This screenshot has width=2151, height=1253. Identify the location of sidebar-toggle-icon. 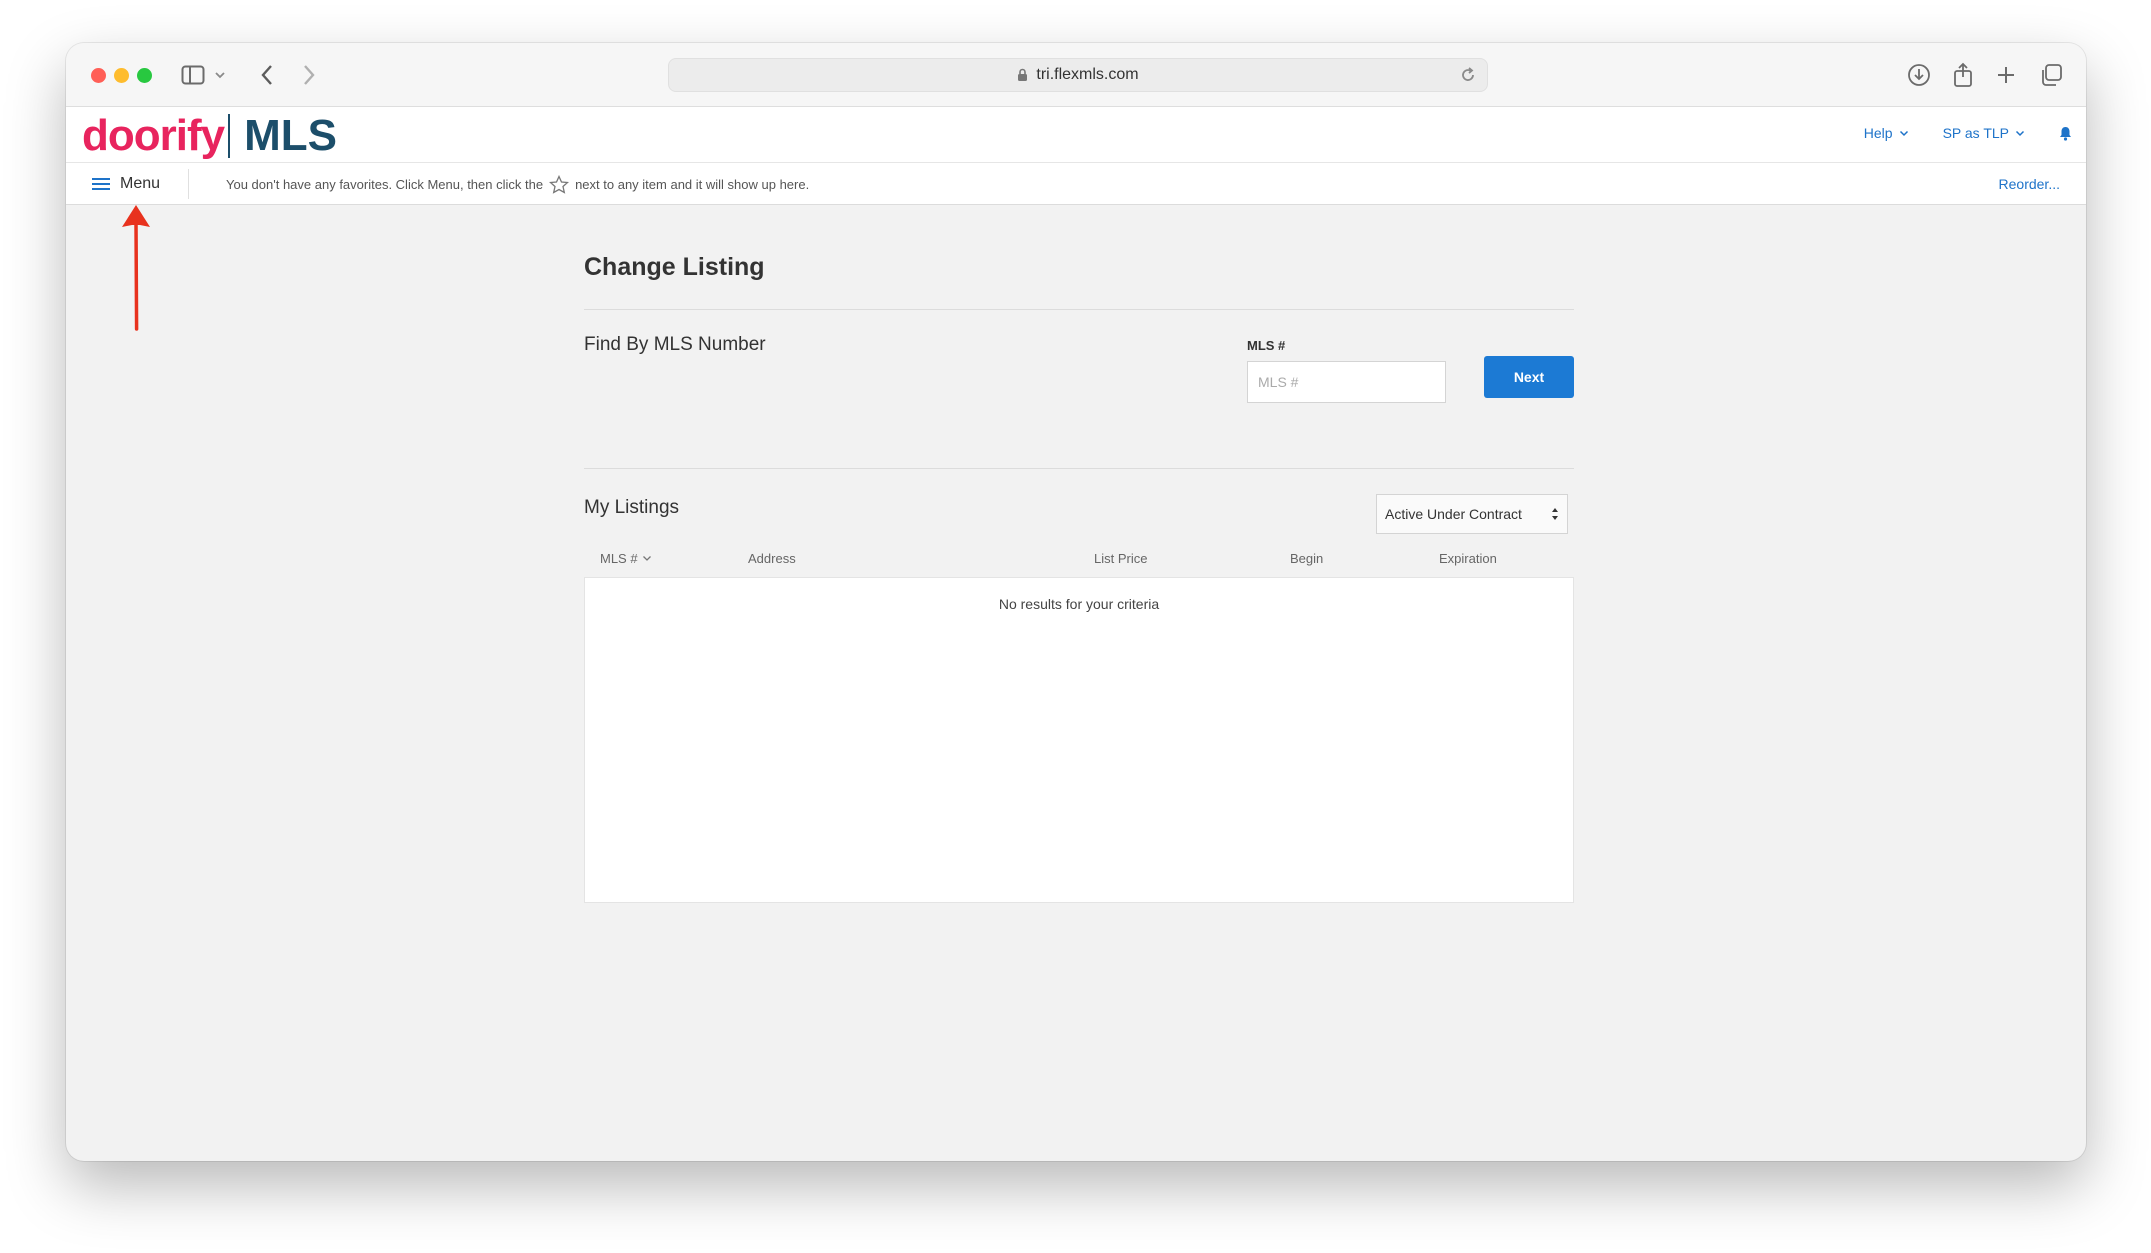
(193, 75).